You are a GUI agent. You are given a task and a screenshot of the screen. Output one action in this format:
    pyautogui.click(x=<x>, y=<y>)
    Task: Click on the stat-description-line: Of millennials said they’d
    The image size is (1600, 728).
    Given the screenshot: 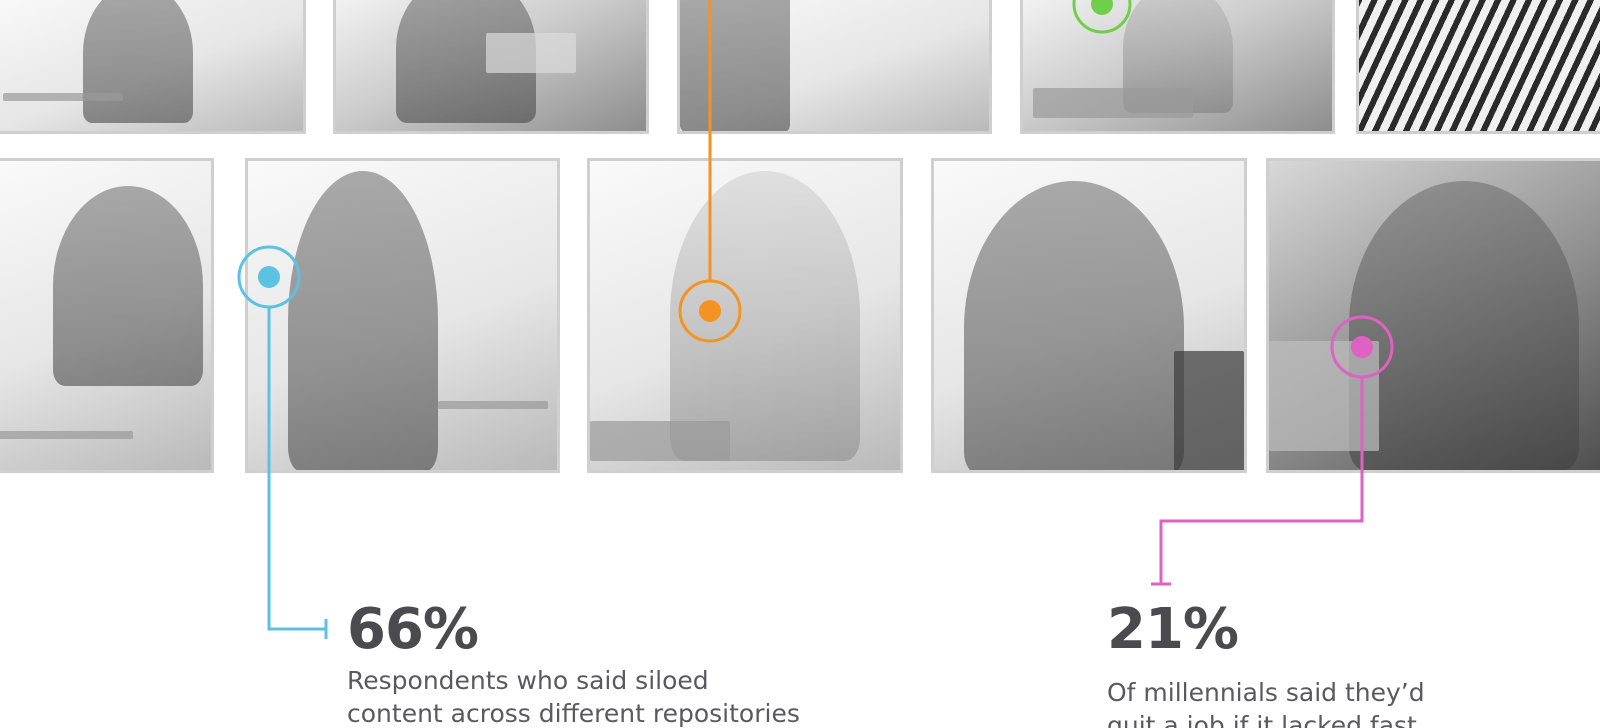 What is the action you would take?
    pyautogui.click(x=1266, y=692)
    